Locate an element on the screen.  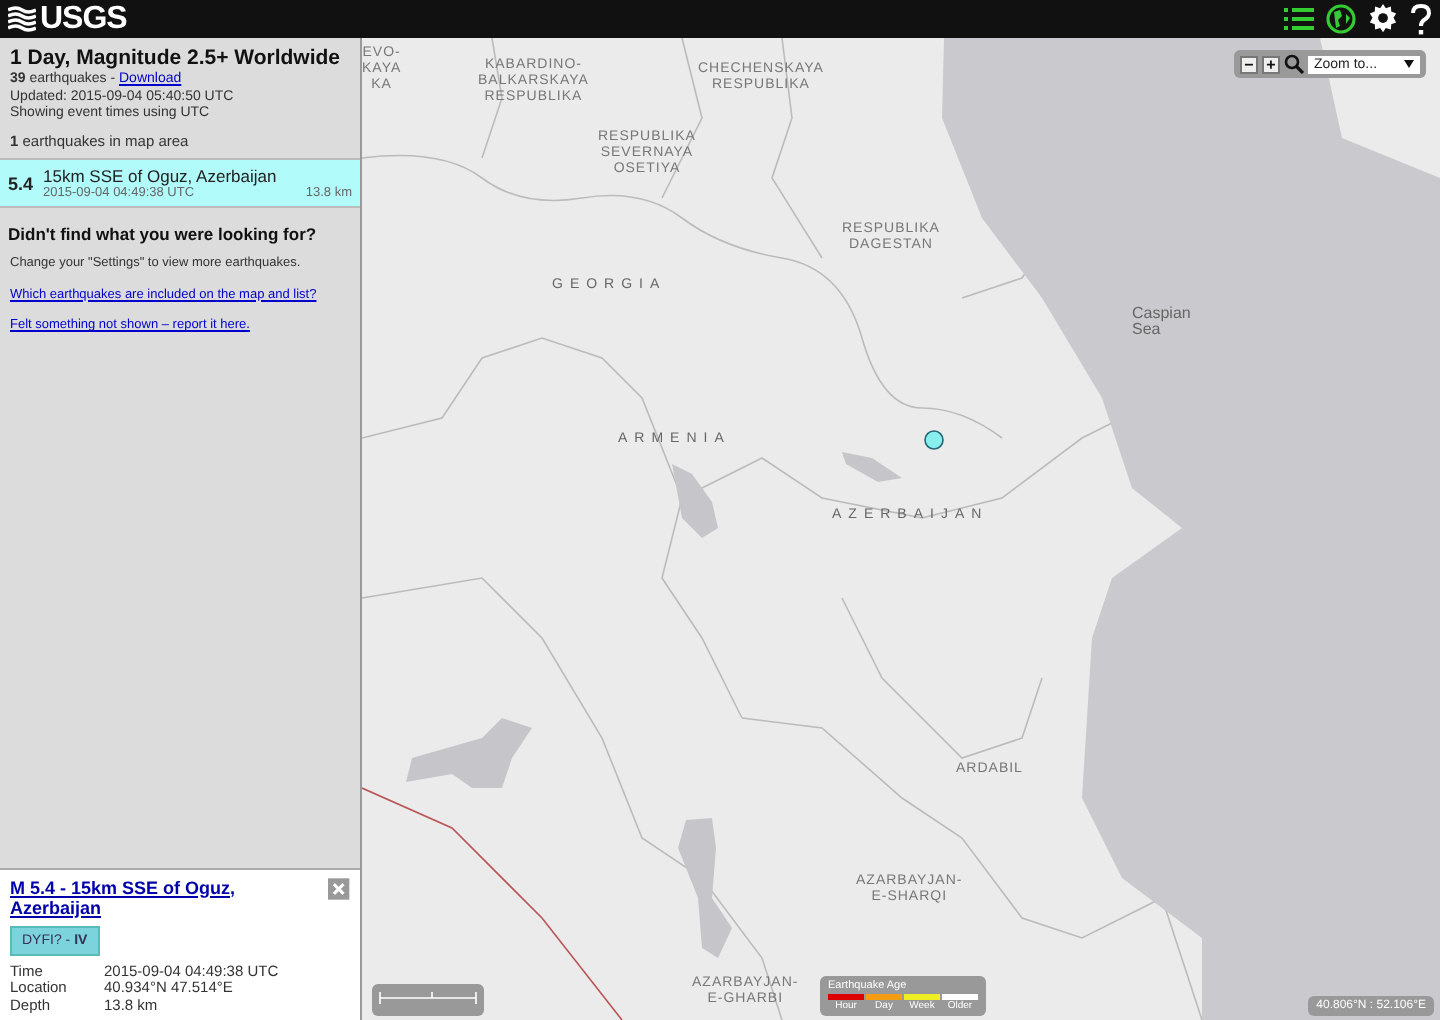
settings-icon is located at coordinates (1383, 19).